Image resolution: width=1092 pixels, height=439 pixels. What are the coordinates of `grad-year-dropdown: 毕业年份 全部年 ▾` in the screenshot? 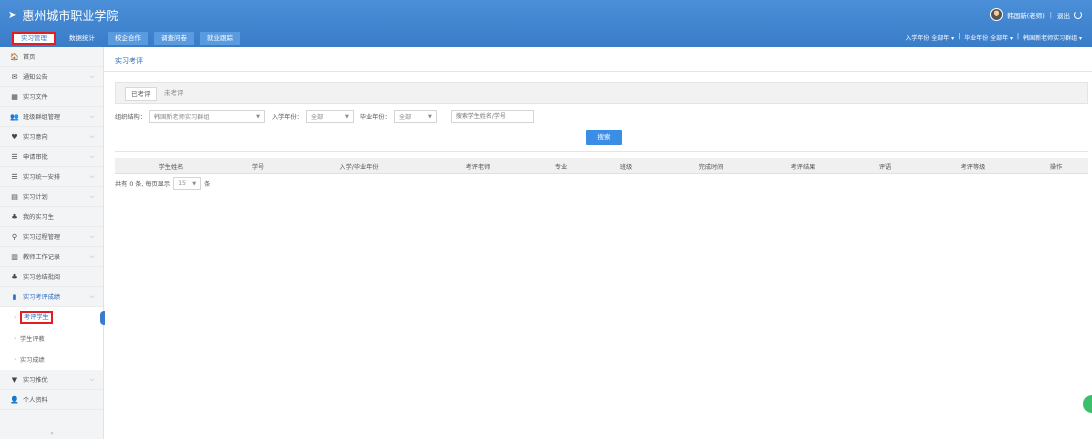 It's located at (988, 37).